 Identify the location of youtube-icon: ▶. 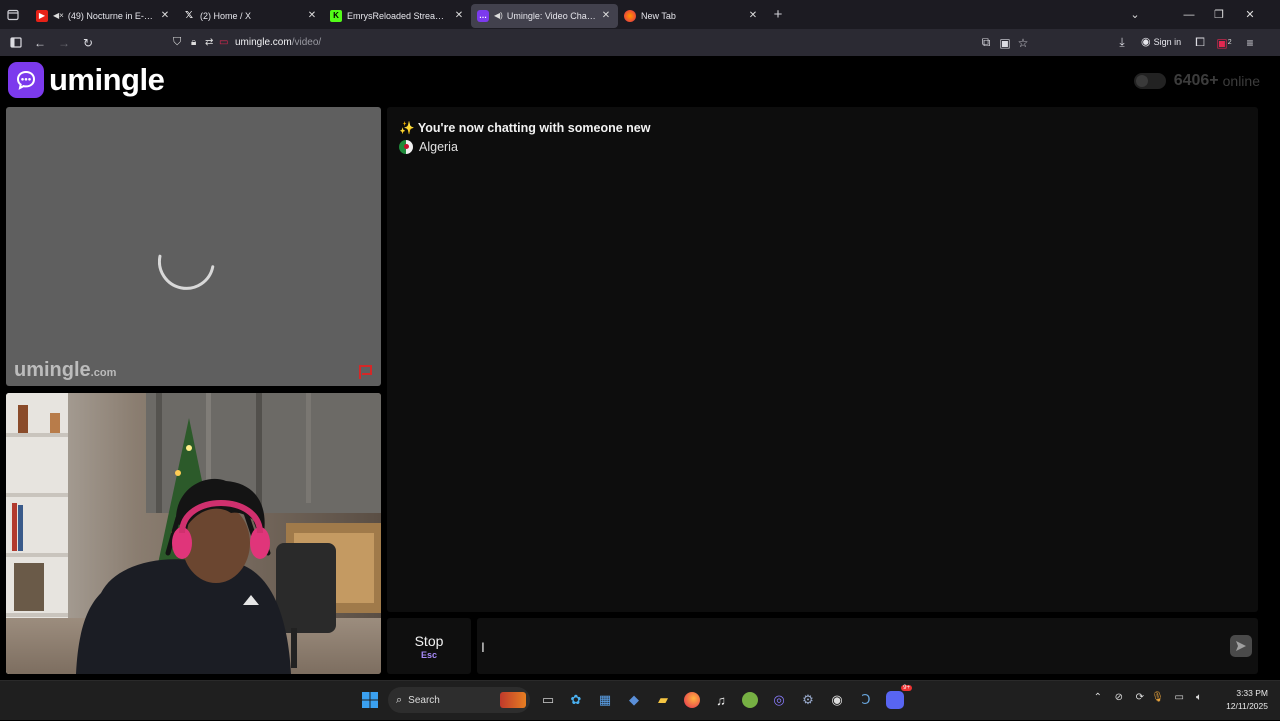
(42, 15).